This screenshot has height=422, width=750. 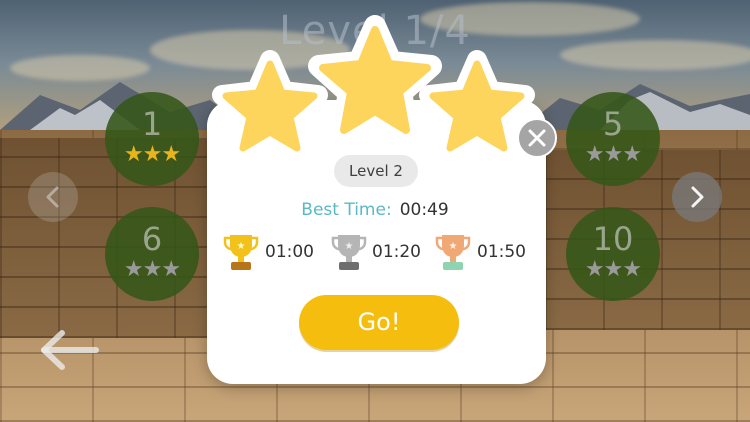 I want to click on best-time-label: Best Time:, so click(x=346, y=210).